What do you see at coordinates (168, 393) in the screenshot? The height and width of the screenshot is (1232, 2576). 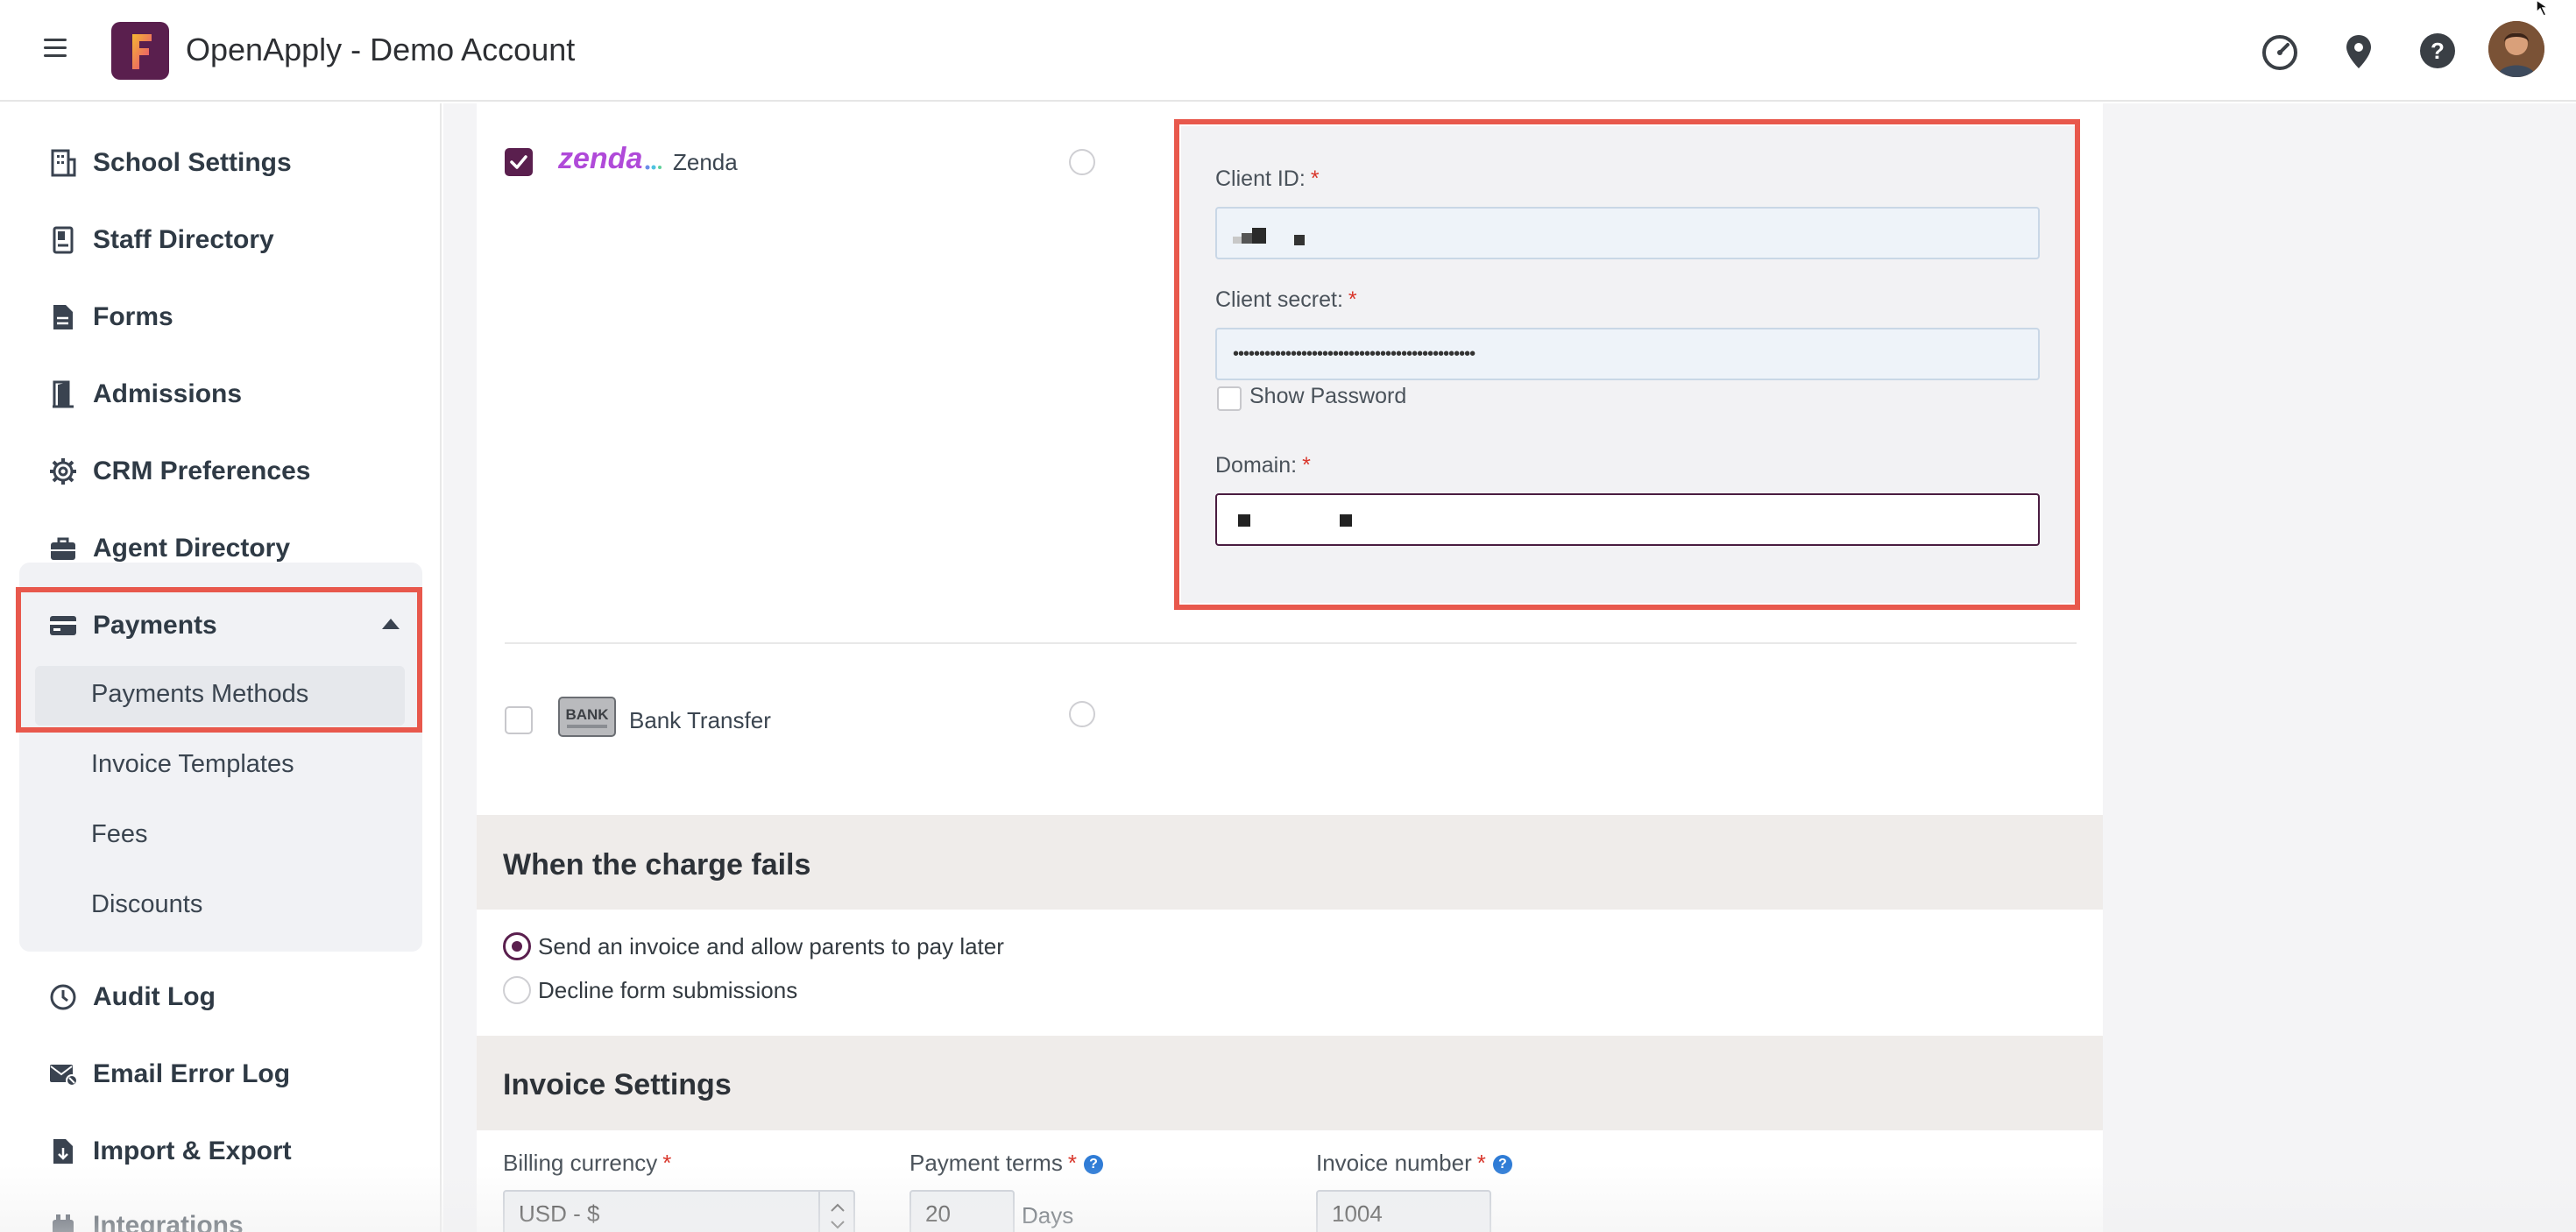 I see `sidebar-item-label: Admissions` at bounding box center [168, 393].